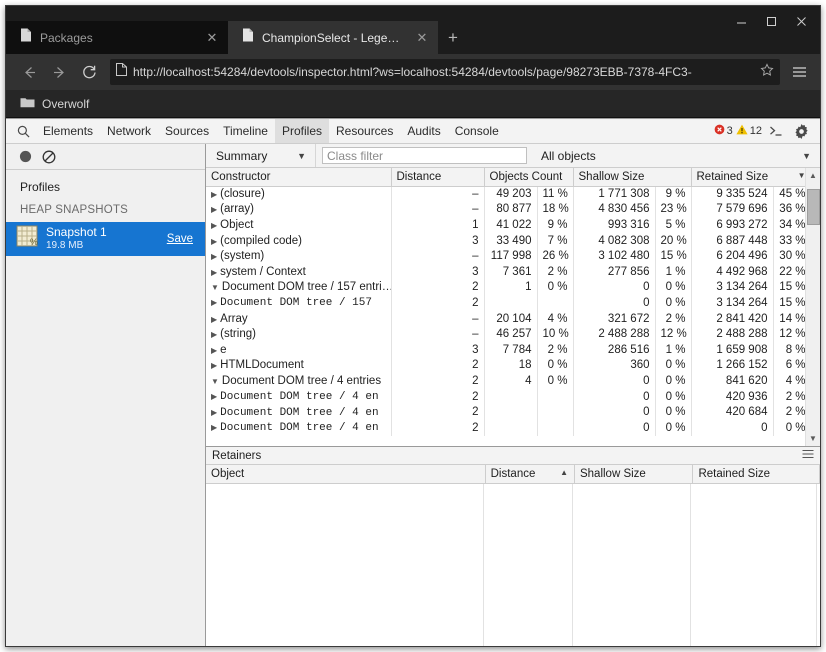 Image resolution: width=826 pixels, height=652 pixels. Describe the element at coordinates (771, 21) in the screenshot. I see `maximize-button` at that location.